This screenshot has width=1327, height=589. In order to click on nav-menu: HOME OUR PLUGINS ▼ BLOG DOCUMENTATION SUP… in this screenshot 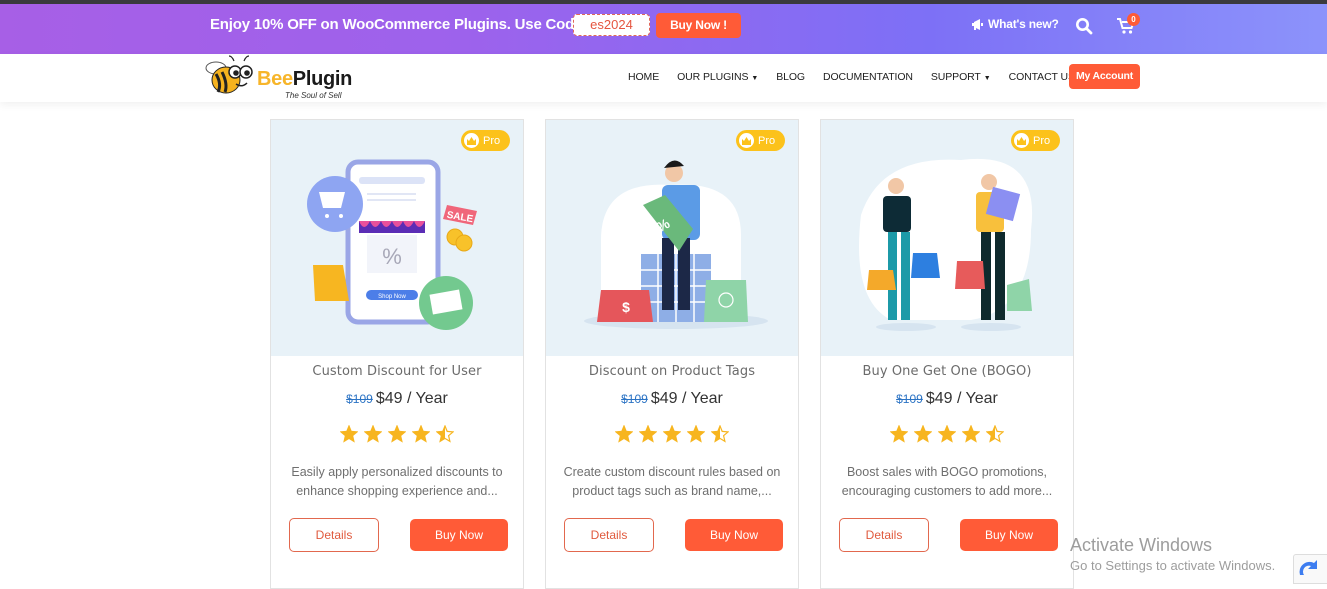, I will do `click(860, 77)`.